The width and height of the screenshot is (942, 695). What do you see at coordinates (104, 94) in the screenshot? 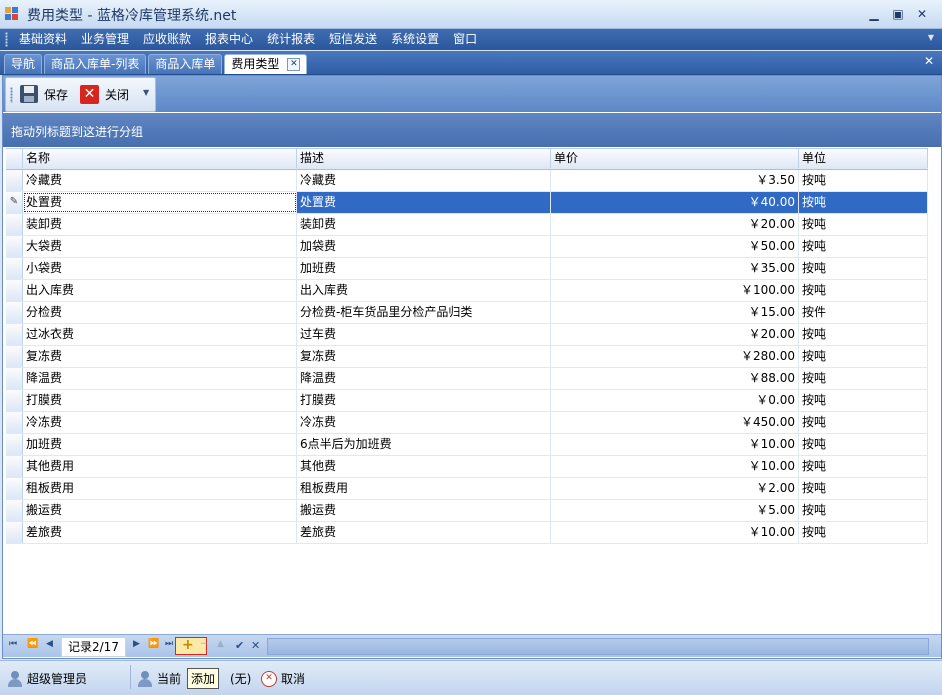
I see `close-button: ✕ 关闭` at bounding box center [104, 94].